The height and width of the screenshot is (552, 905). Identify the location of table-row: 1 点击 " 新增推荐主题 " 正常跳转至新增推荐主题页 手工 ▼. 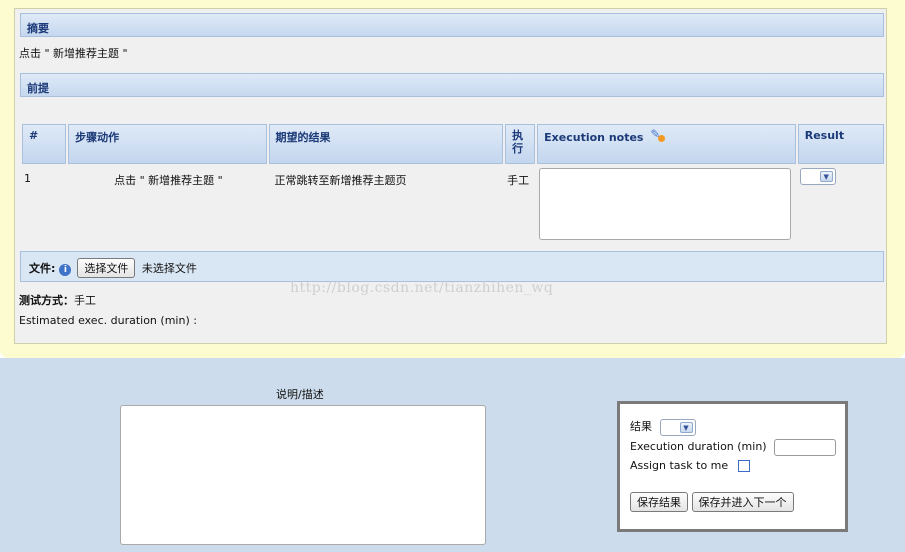
(453, 205).